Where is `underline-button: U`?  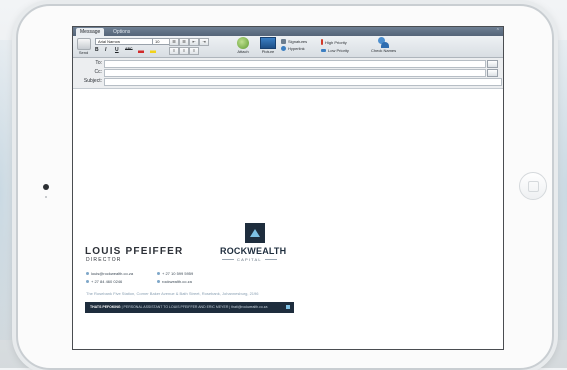
underline-button: U is located at coordinates (117, 50).